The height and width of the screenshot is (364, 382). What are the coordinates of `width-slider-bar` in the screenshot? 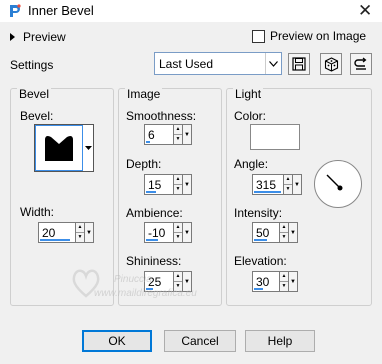 It's located at (55, 240).